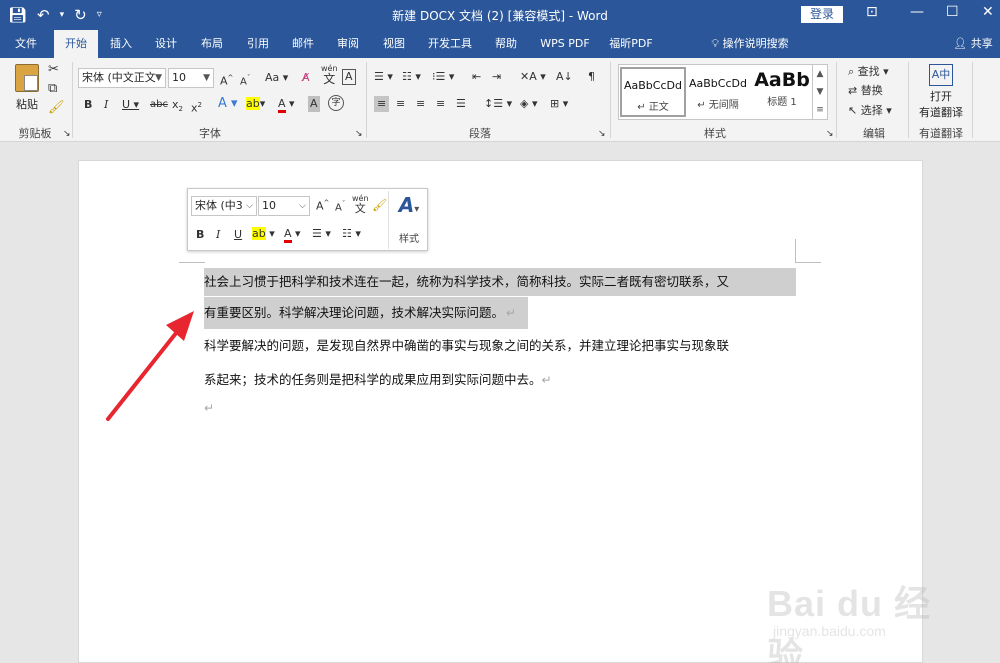 This screenshot has width=1000, height=663. What do you see at coordinates (159, 105) in the screenshot?
I see `strikethrough-icon: abc` at bounding box center [159, 105].